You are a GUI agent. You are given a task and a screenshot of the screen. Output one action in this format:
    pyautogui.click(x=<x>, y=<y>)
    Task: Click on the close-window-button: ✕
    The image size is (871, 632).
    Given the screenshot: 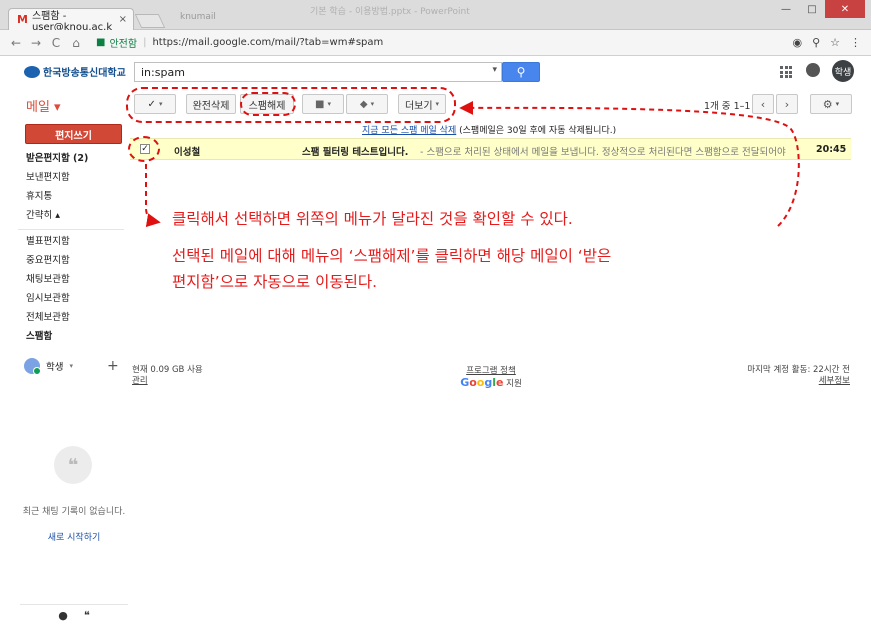 What is the action you would take?
    pyautogui.click(x=845, y=9)
    